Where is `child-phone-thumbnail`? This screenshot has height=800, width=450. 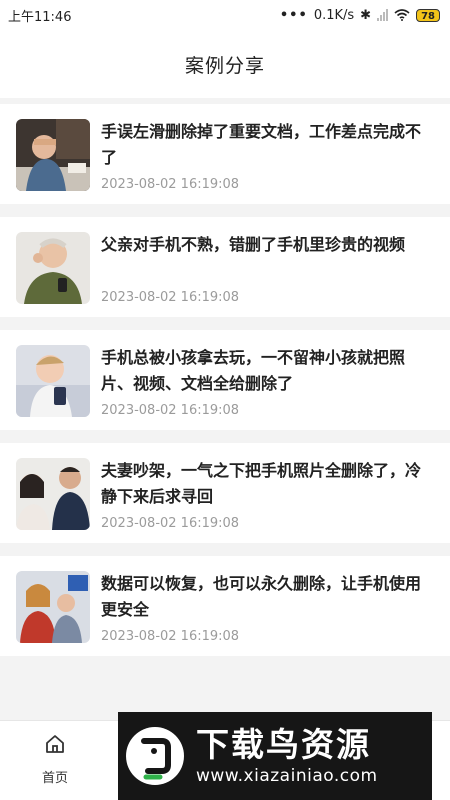
child-phone-thumbnail is located at coordinates (53, 381).